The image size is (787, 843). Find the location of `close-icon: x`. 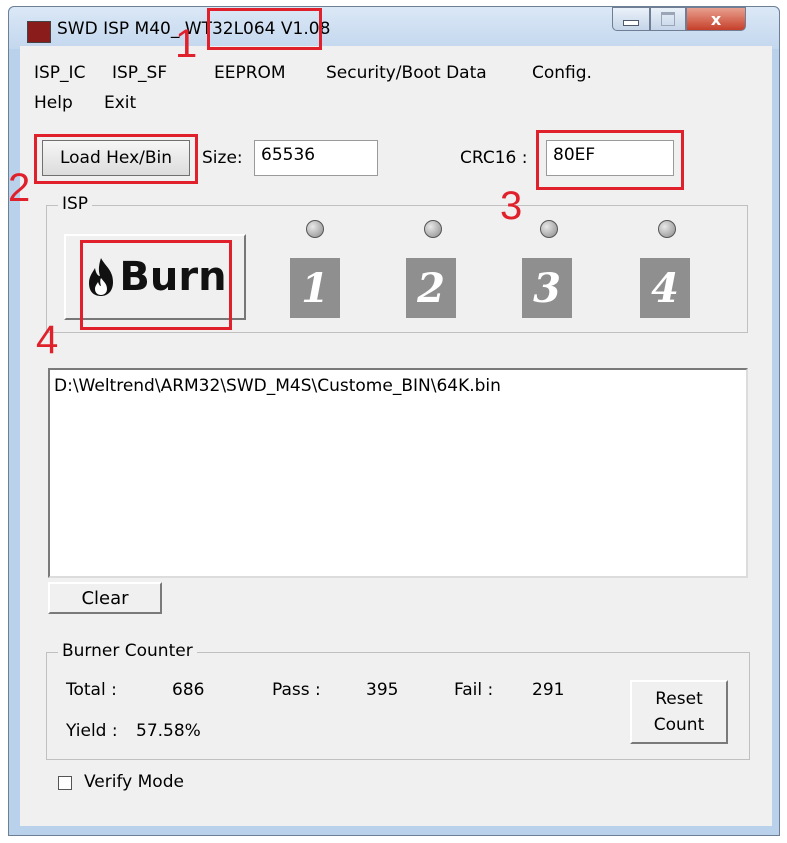

close-icon: x is located at coordinates (716, 19).